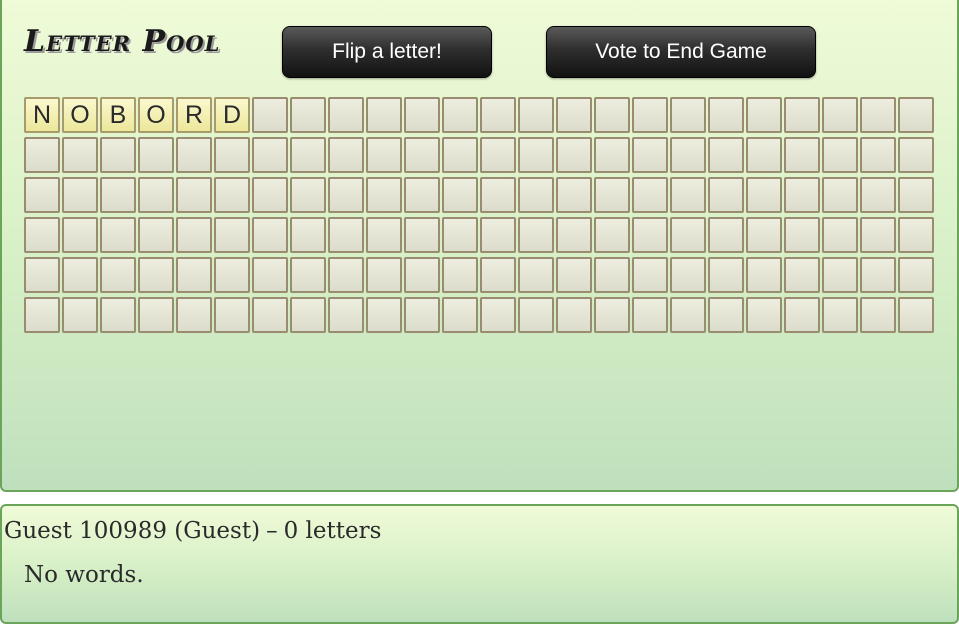 The image size is (959, 624). I want to click on flipped-letter-tile: N, so click(42, 115).